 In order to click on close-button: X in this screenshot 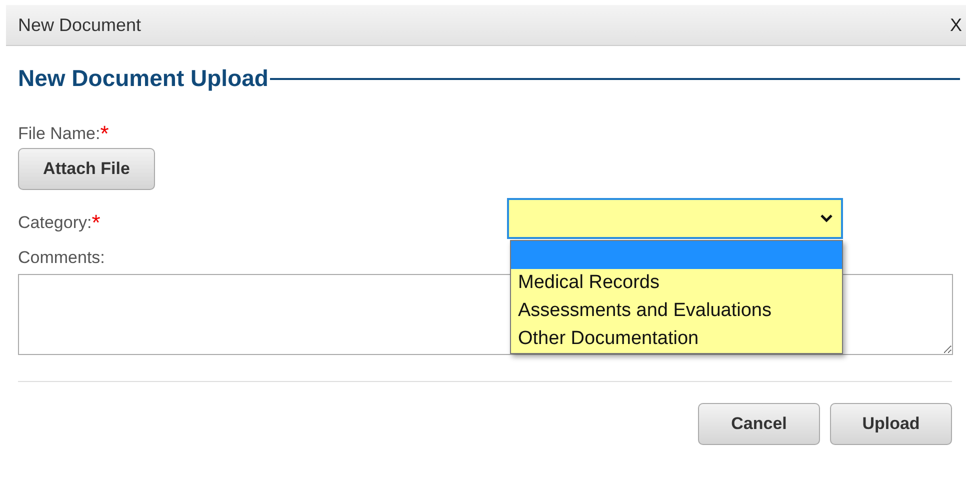, I will do `click(956, 25)`.